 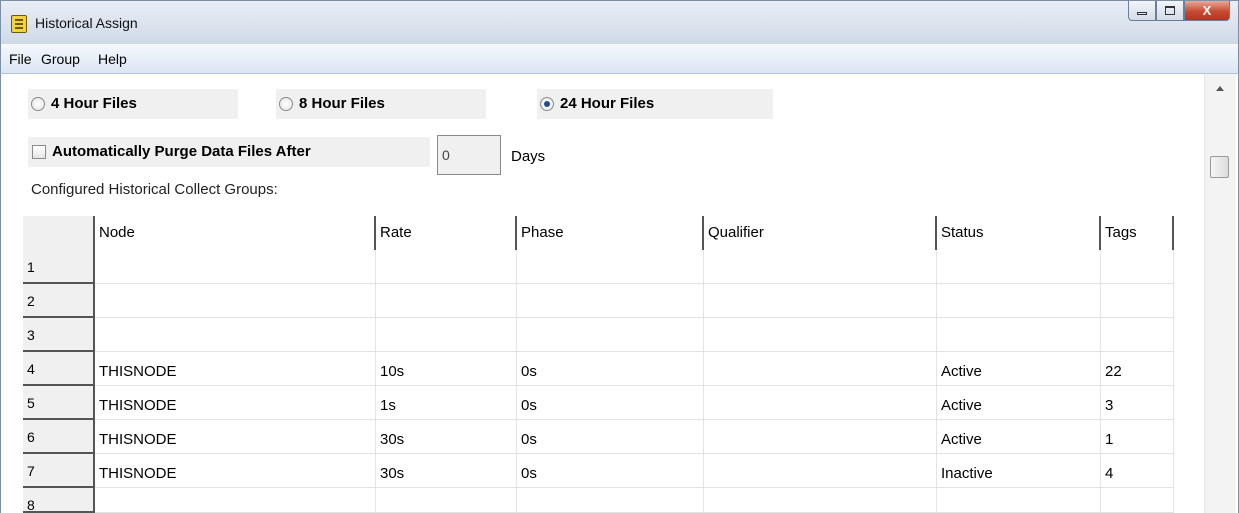 What do you see at coordinates (1220, 293) in the screenshot?
I see `vertical-scrollbar` at bounding box center [1220, 293].